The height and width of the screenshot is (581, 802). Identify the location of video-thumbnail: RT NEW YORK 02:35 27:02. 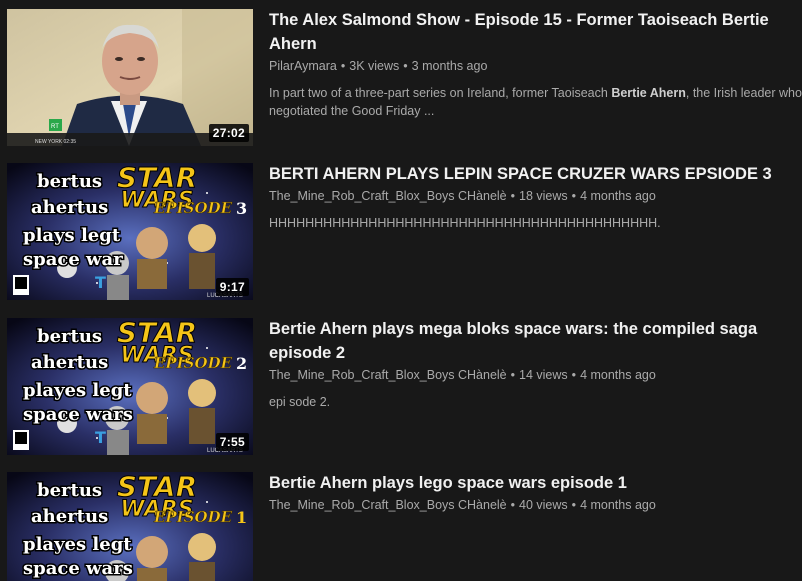
(130, 77).